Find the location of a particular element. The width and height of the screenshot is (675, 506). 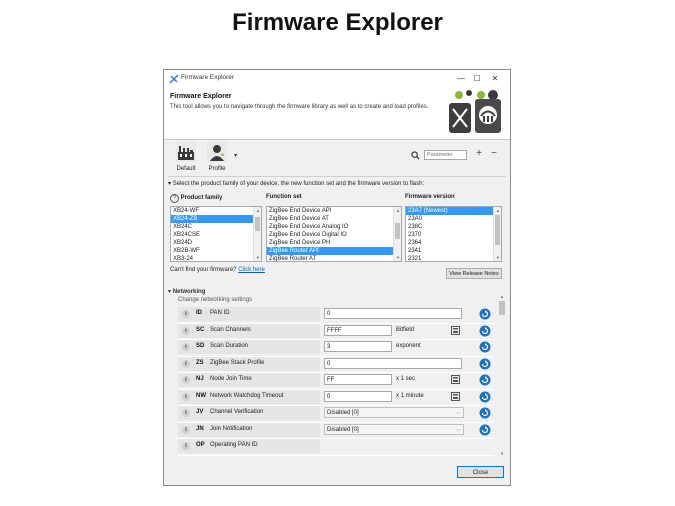

list-item: 23A7 (Newest) is located at coordinates (453, 211).